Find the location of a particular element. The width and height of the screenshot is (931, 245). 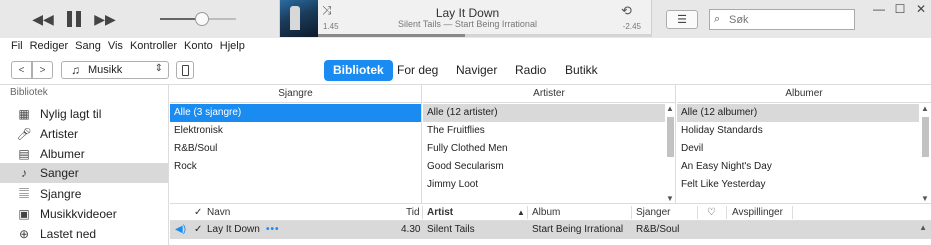

sidebar-item-artists: 🎤︎ Artister is located at coordinates (84, 134).